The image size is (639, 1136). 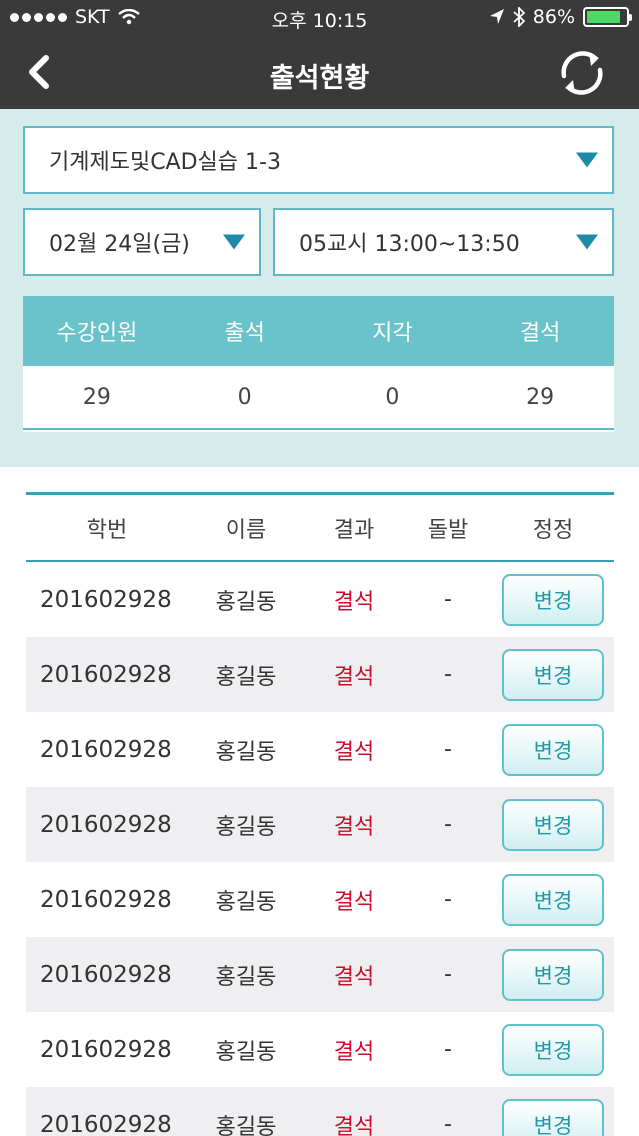 I want to click on status-right: 86%, so click(x=560, y=17).